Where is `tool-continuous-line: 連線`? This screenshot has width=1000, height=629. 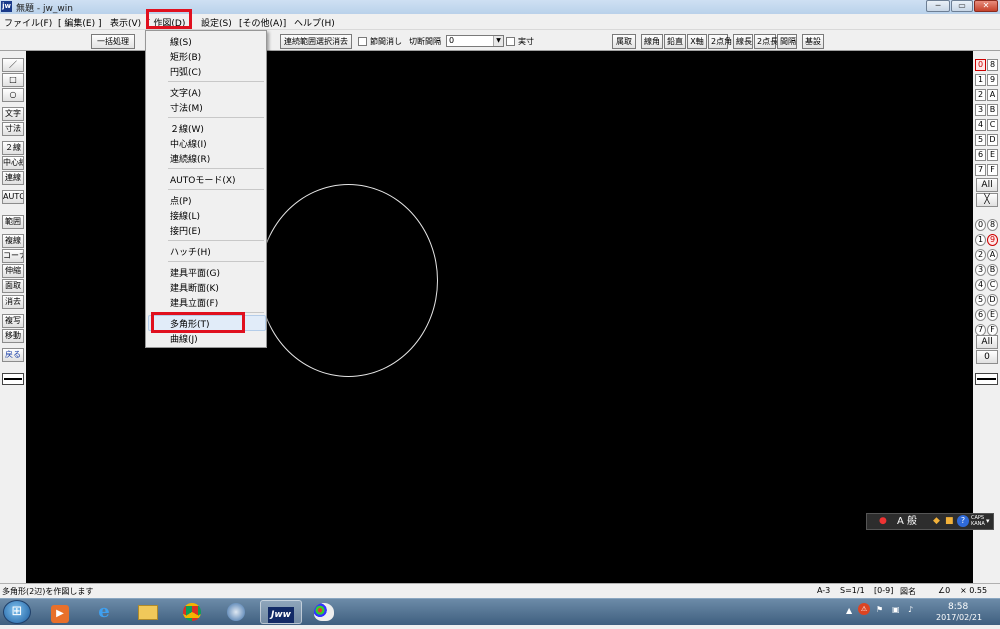 tool-continuous-line: 連線 is located at coordinates (13, 178).